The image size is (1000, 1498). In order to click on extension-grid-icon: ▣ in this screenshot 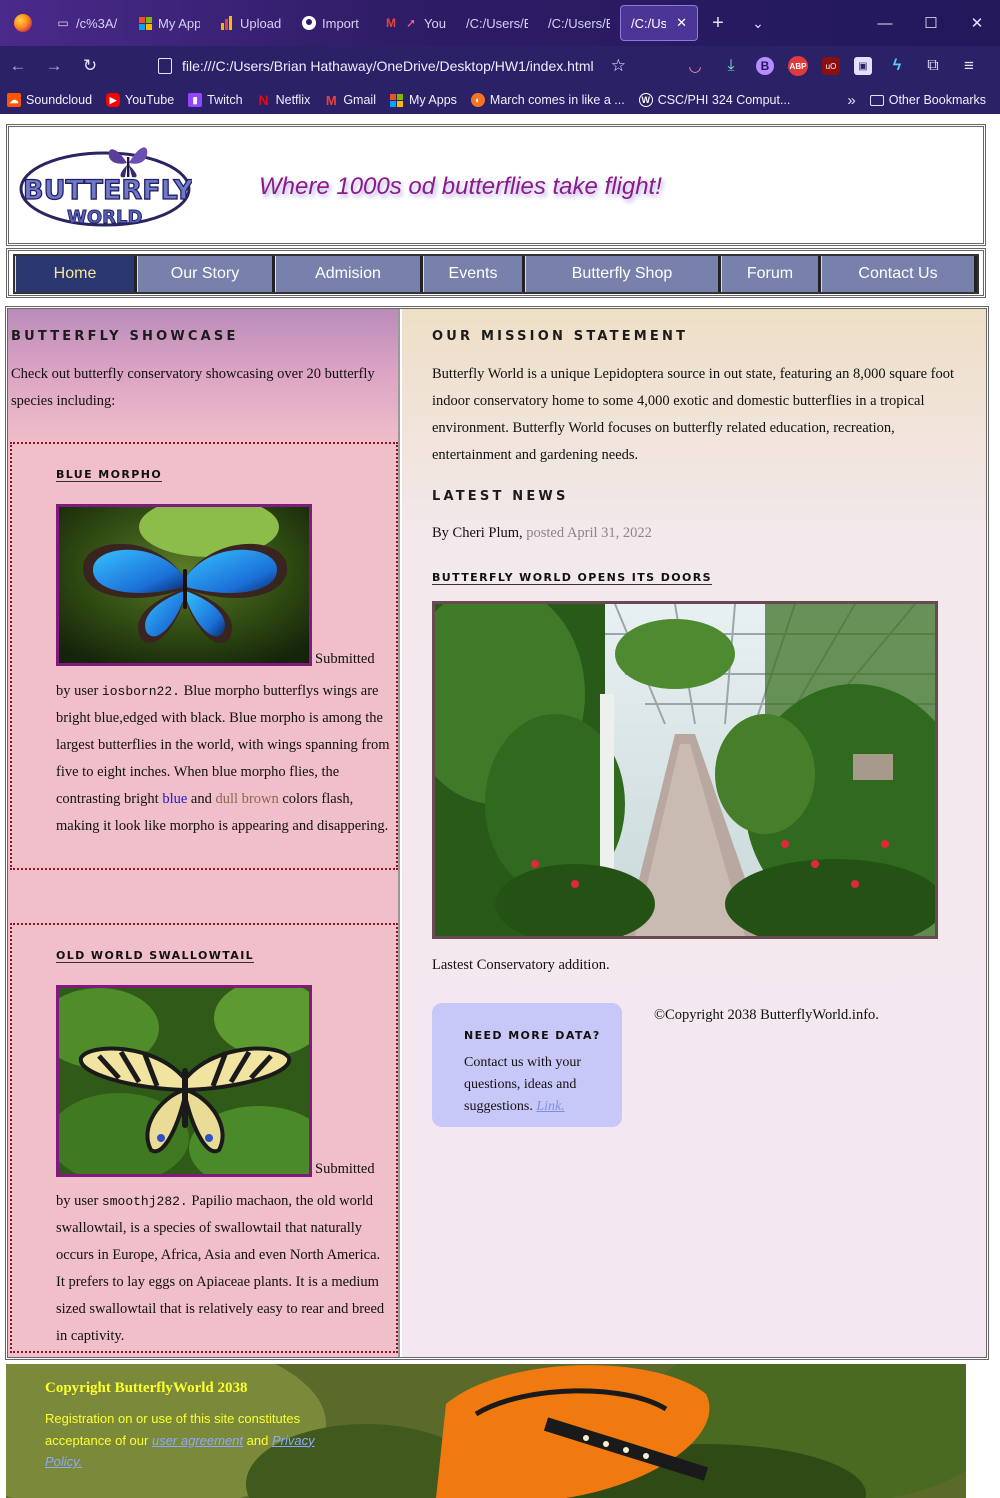, I will do `click(863, 66)`.